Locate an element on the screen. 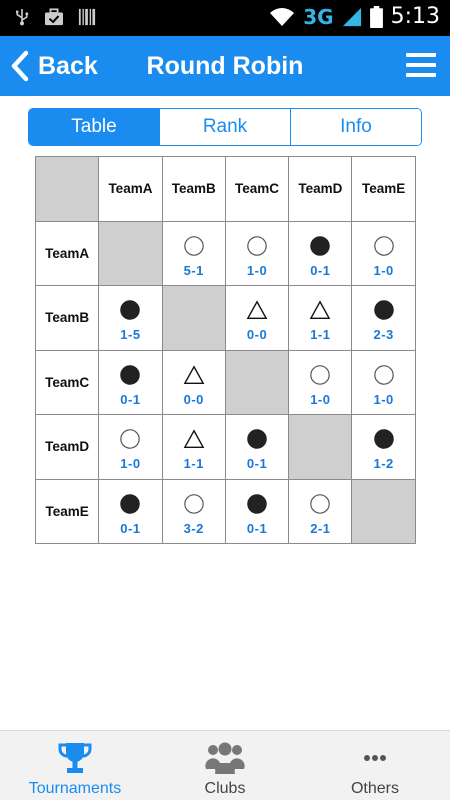 The height and width of the screenshot is (800, 450). barcode-icon is located at coordinates (87, 17).